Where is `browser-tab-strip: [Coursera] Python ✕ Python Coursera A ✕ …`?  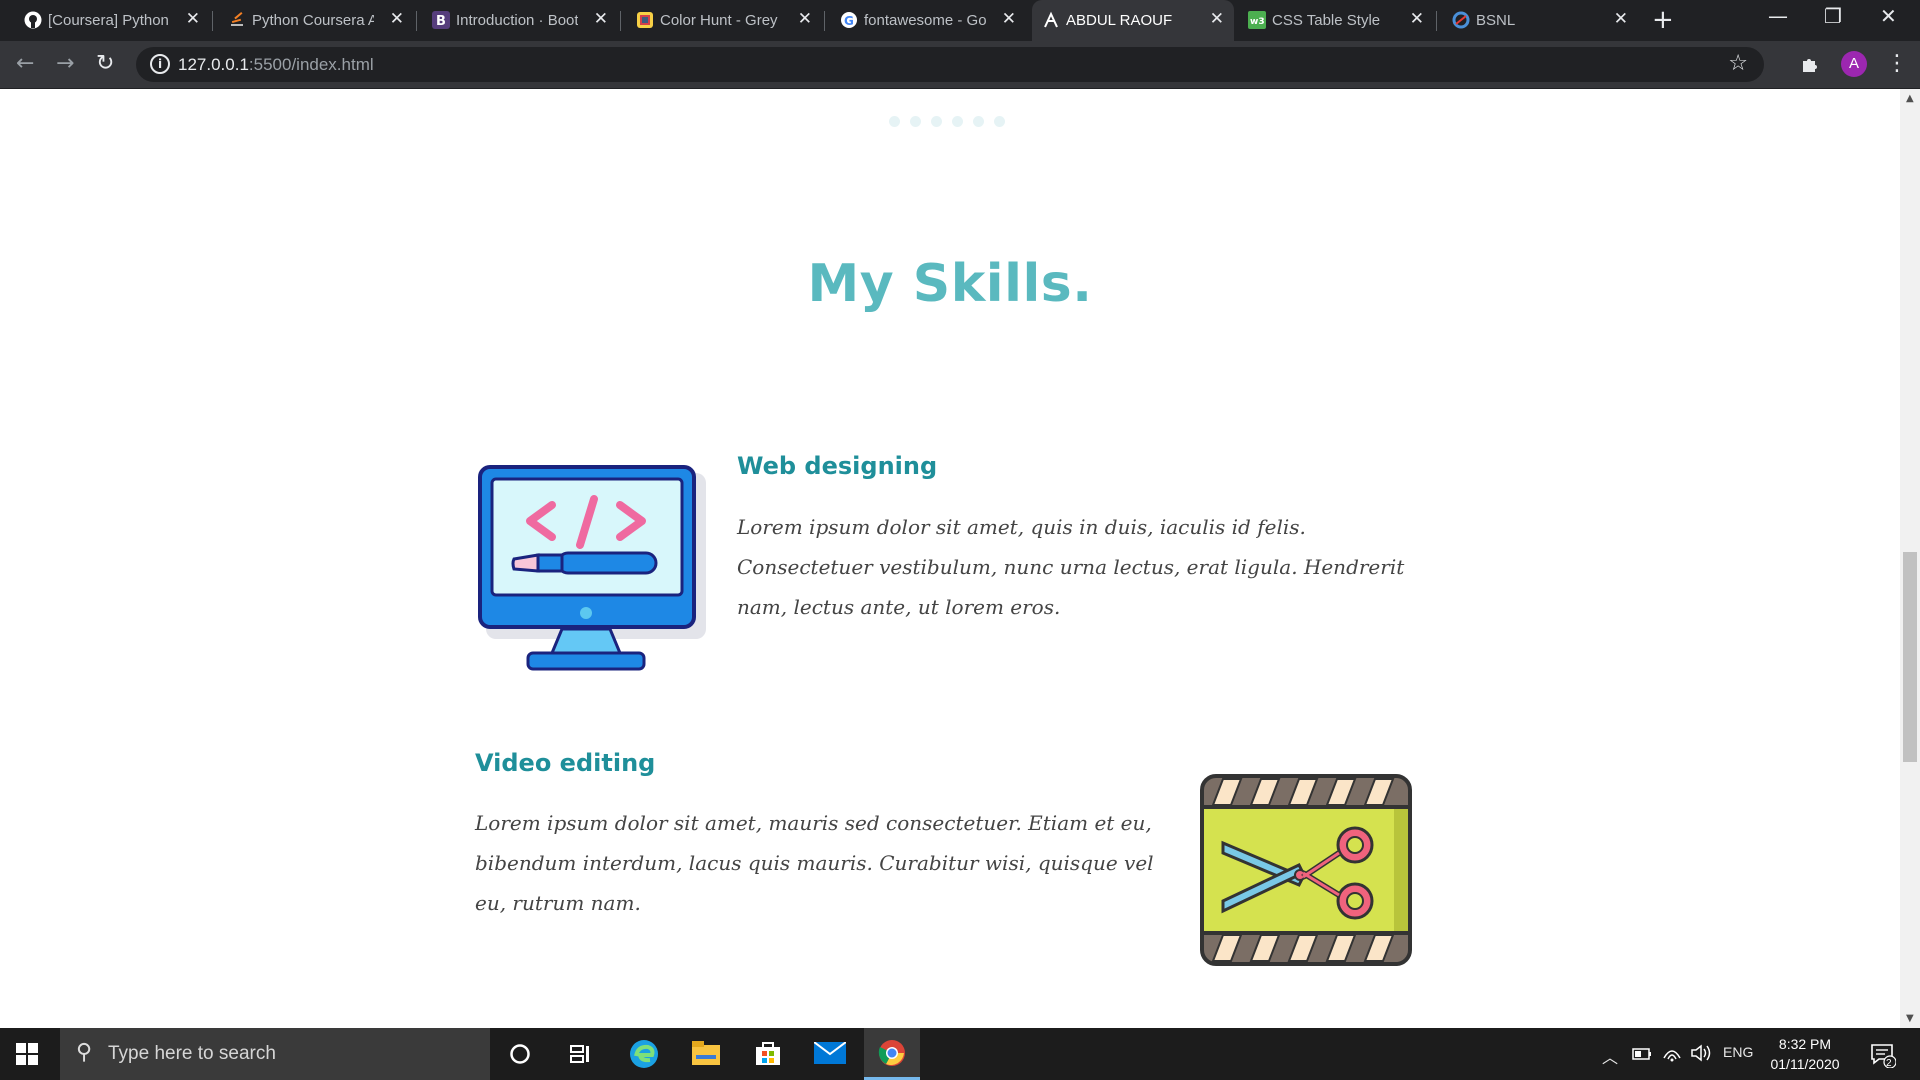 browser-tab-strip: [Coursera] Python ✕ Python Coursera A ✕ … is located at coordinates (960, 20).